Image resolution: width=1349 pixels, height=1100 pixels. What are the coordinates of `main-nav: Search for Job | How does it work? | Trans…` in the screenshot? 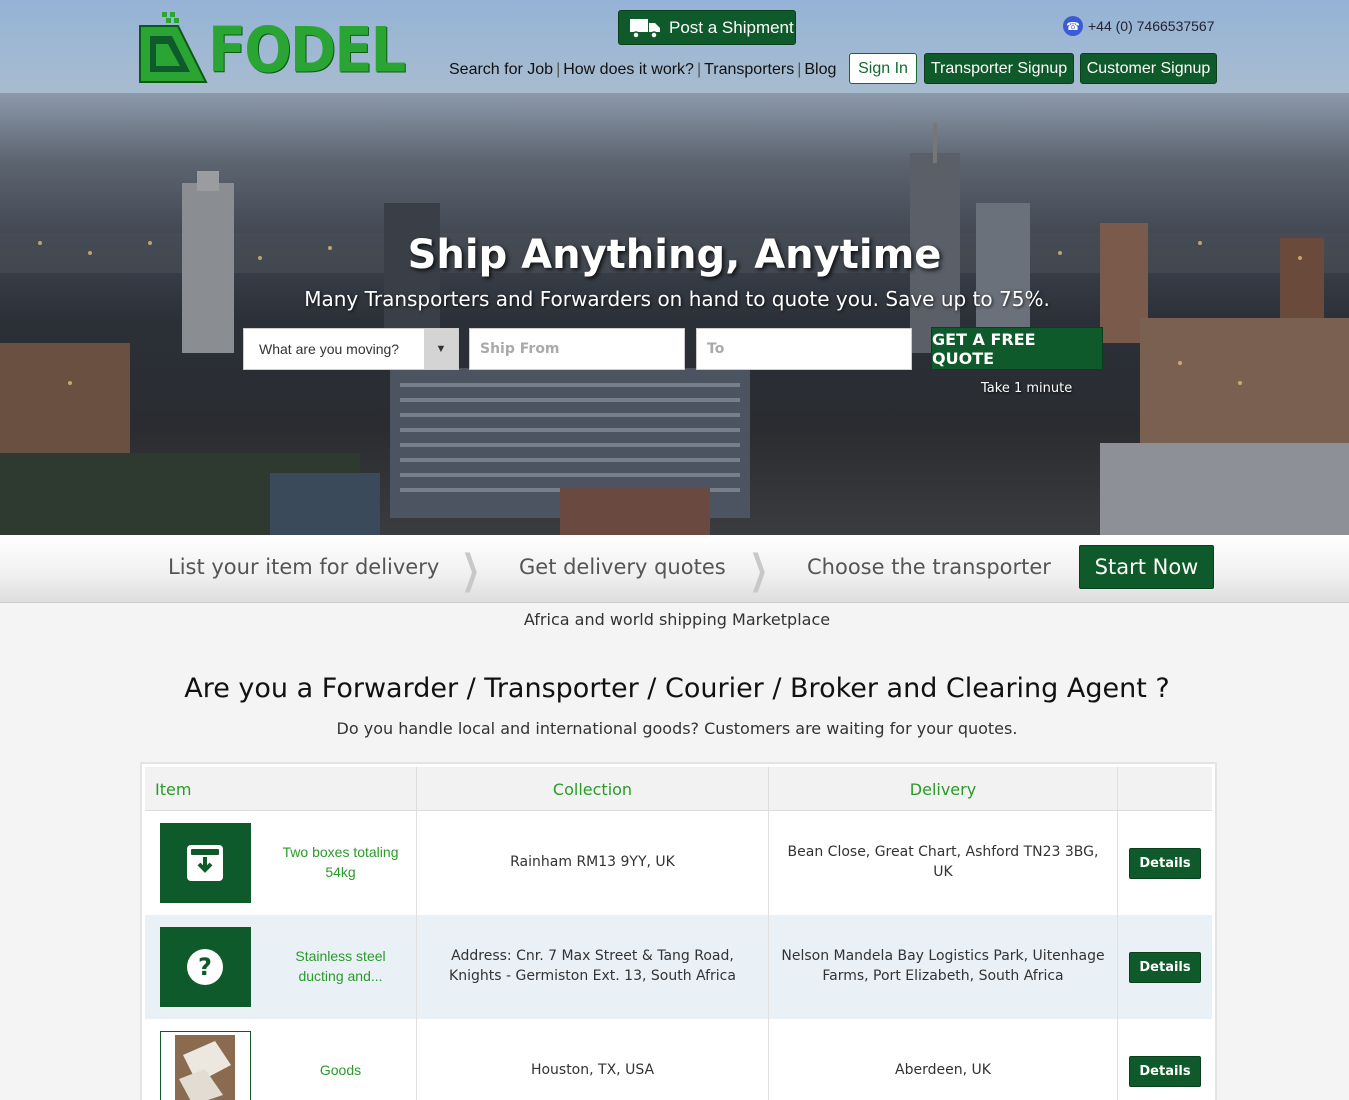 It's located at (642, 70).